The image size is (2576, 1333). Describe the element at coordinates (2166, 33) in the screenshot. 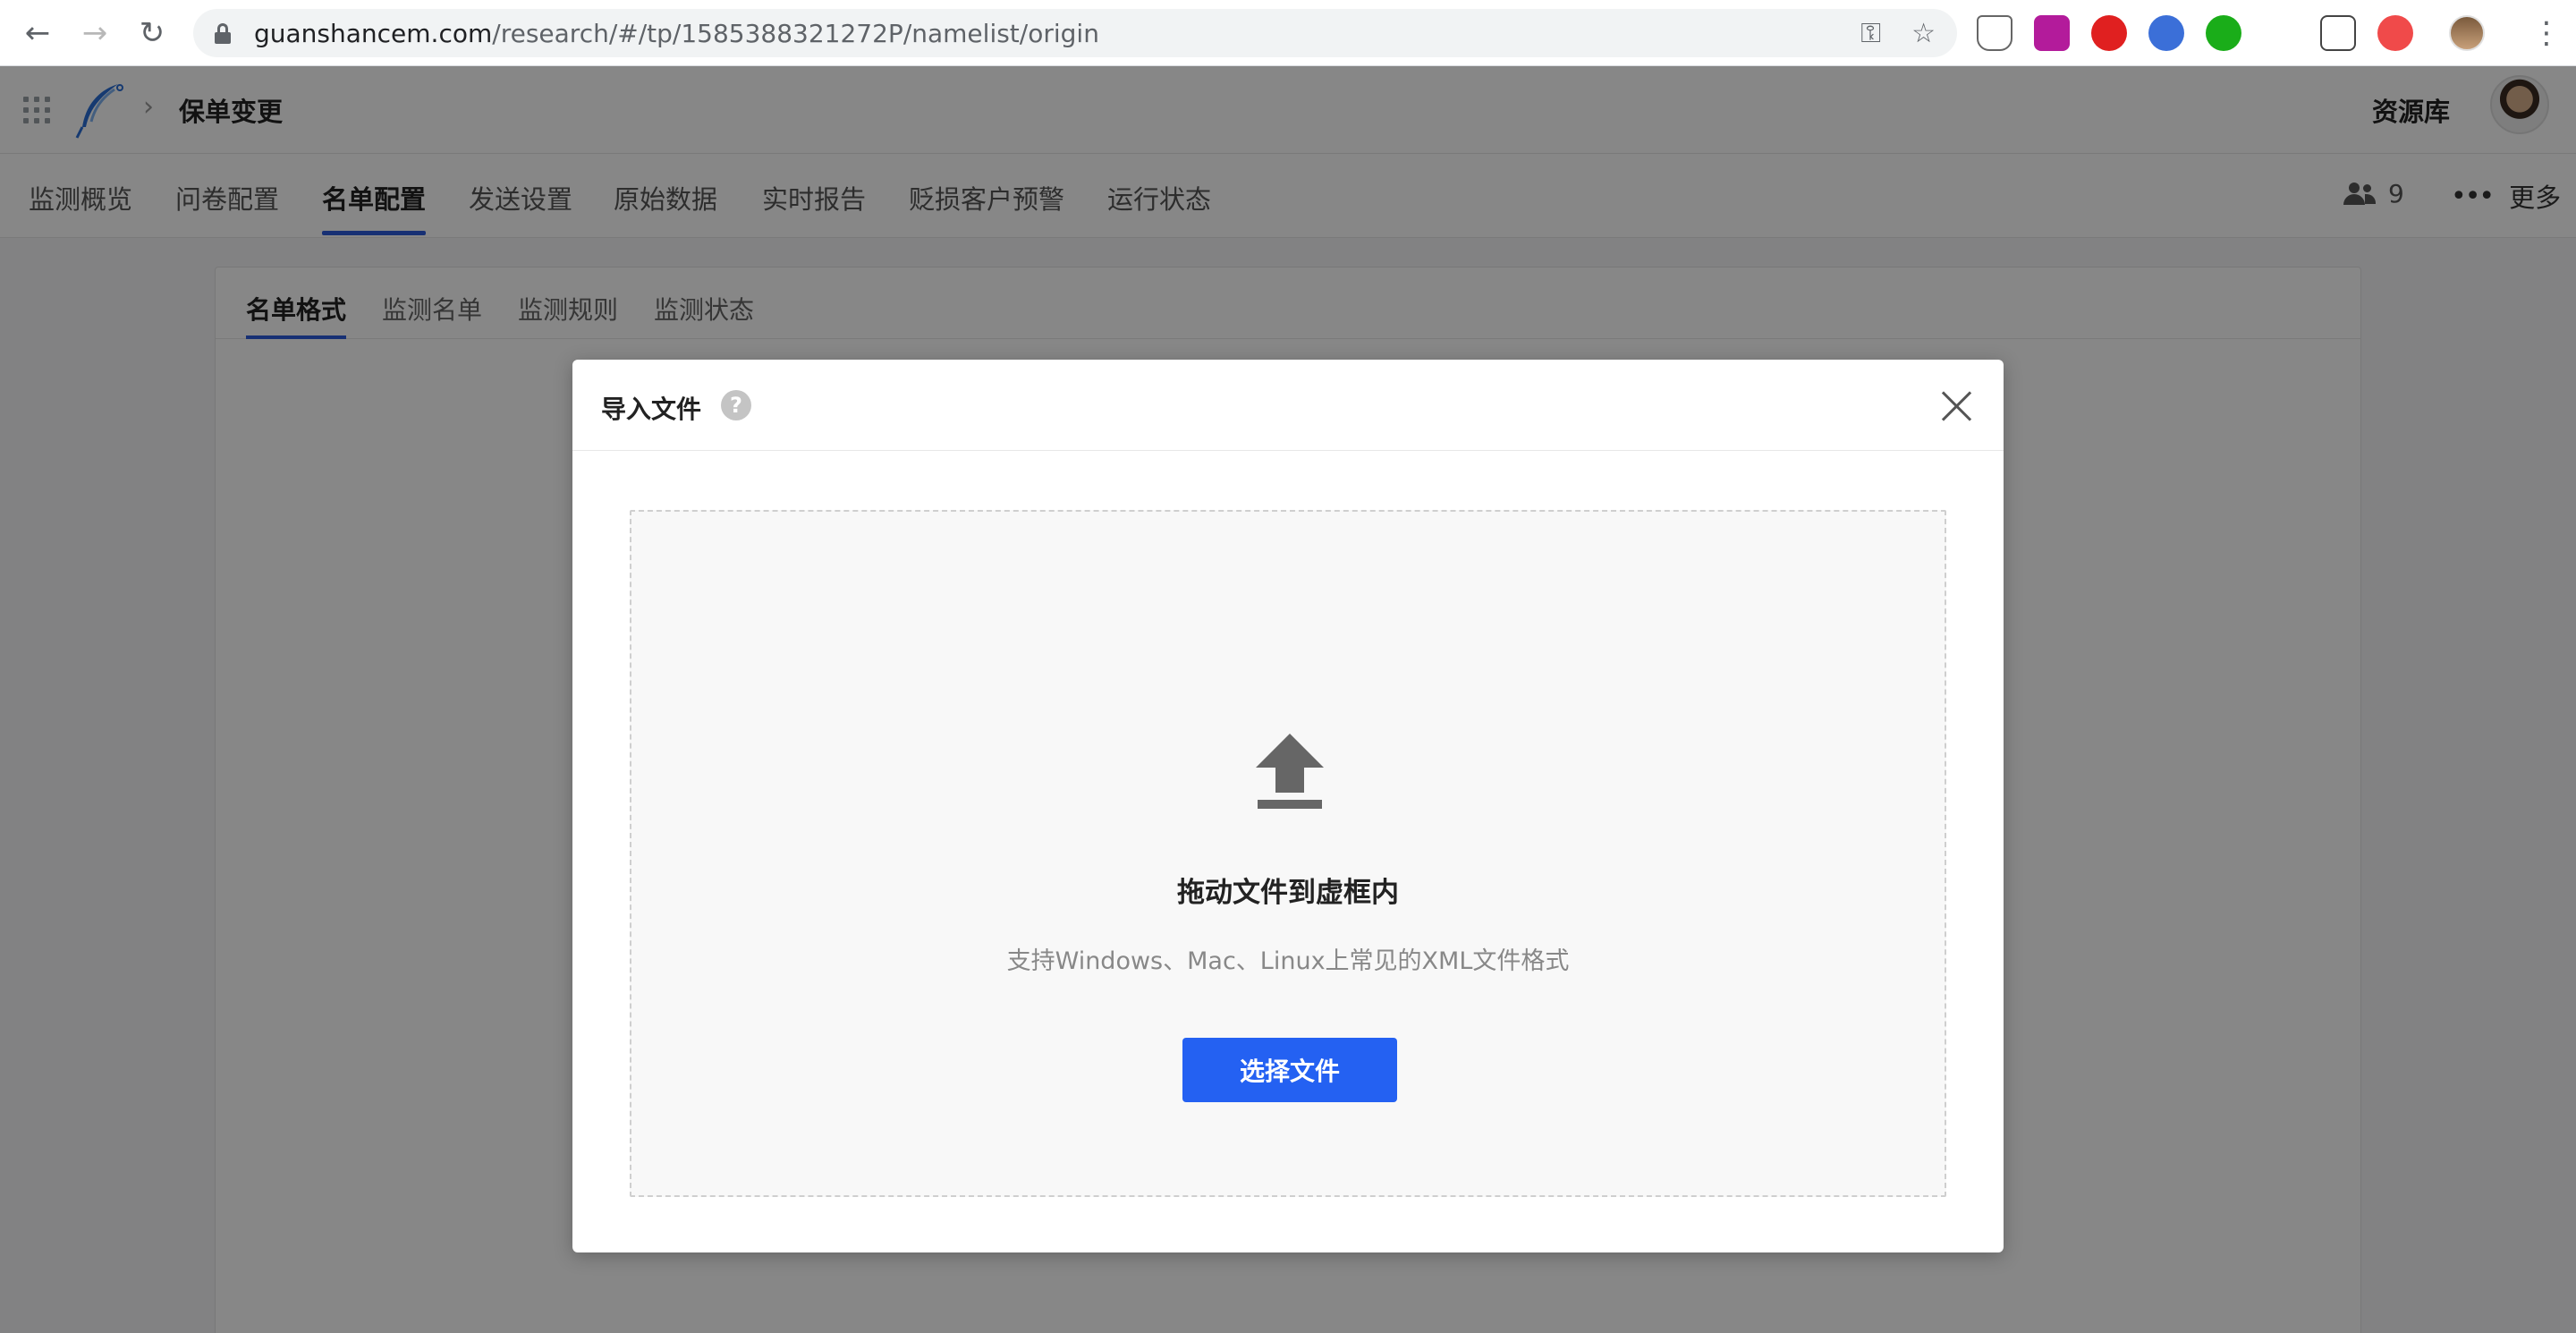

I see `translate-extension-icon` at that location.